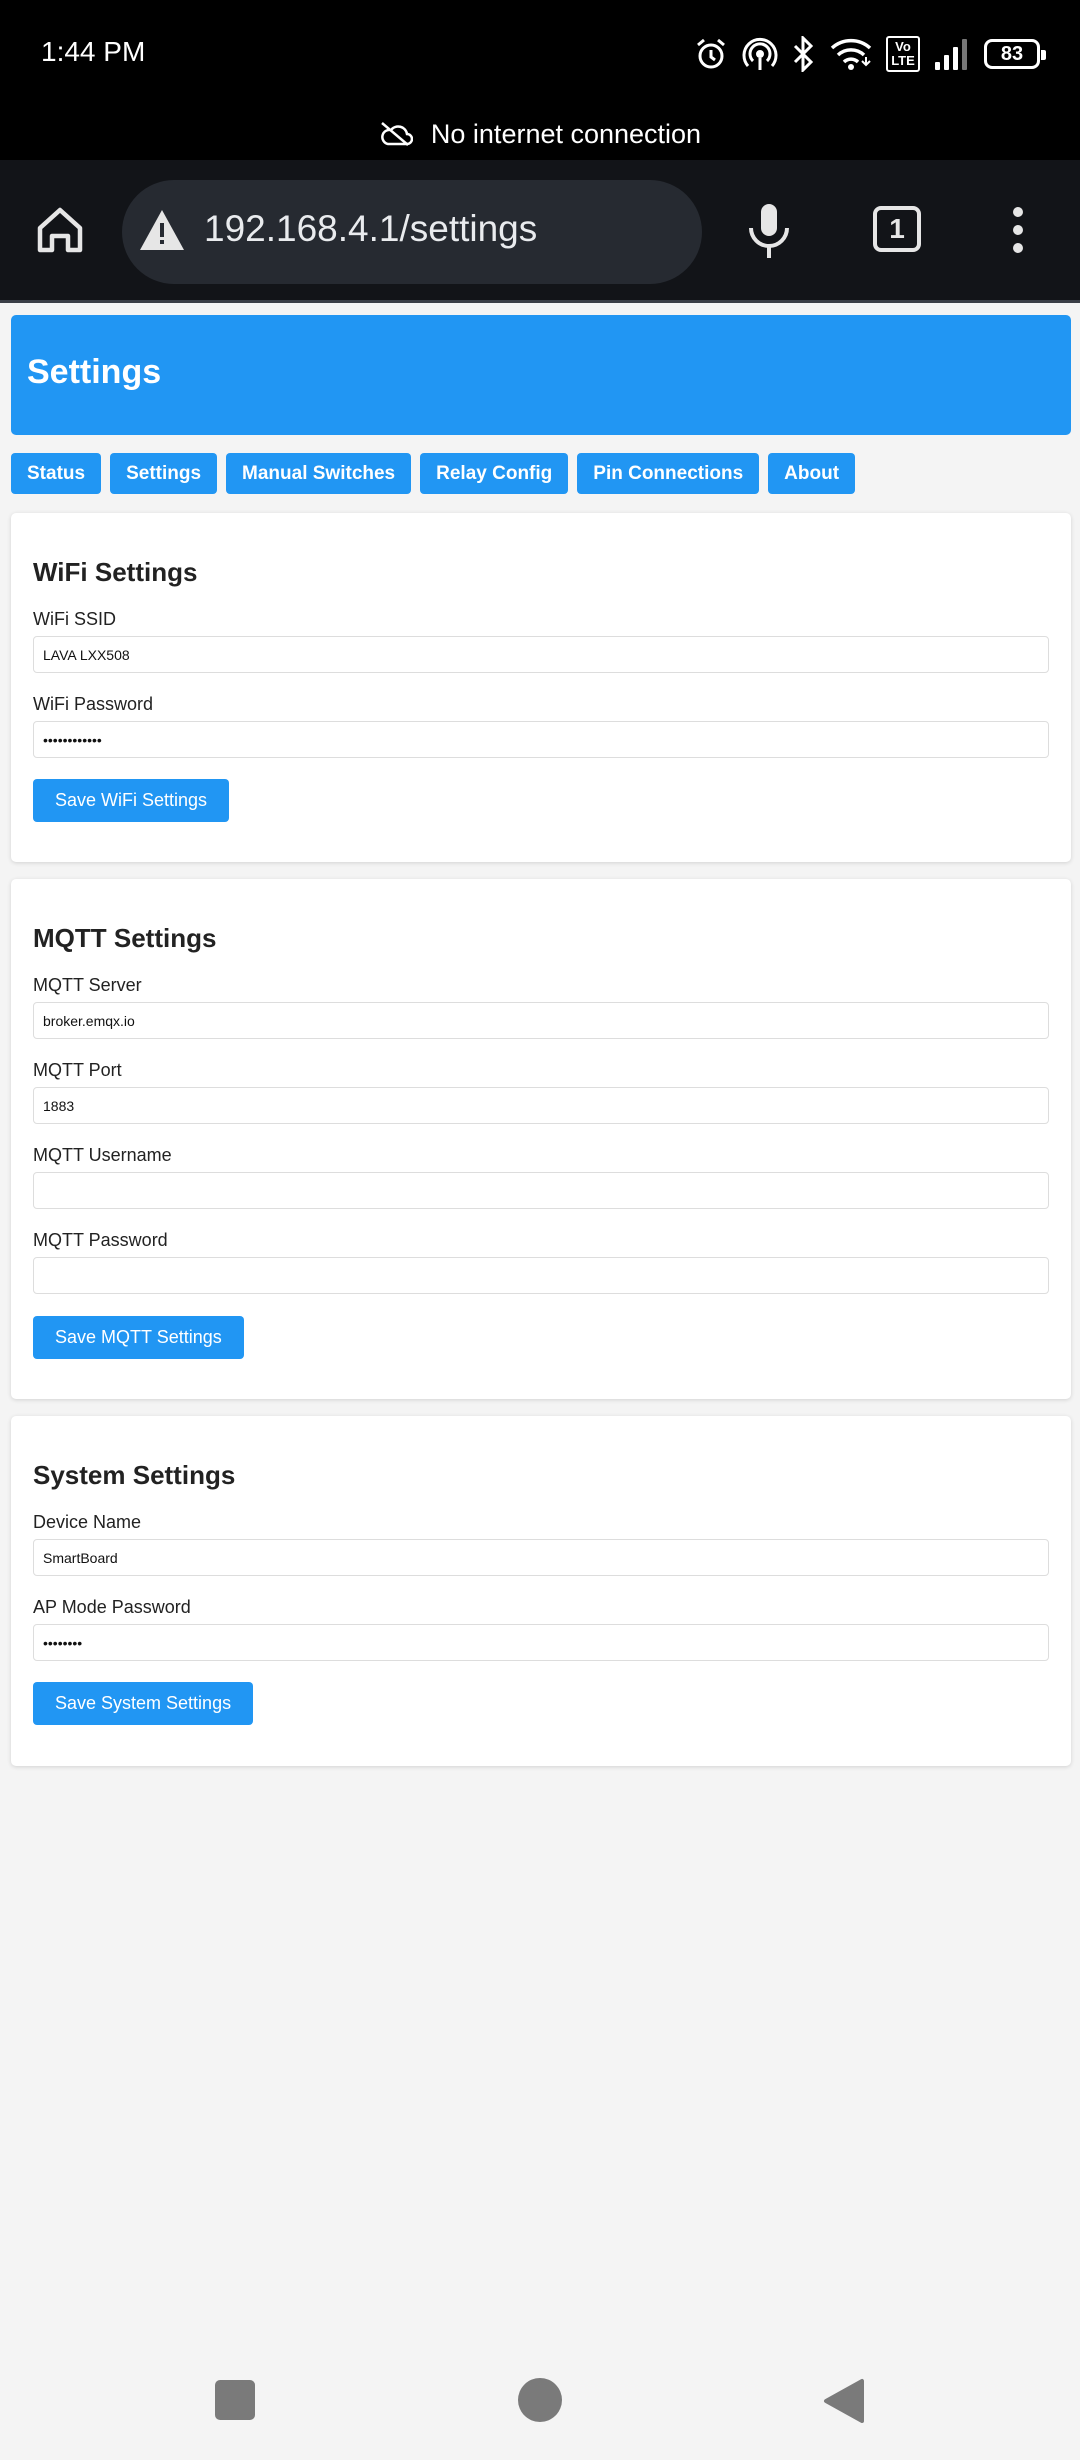  I want to click on wifi-settings-title: WiFi Settings, so click(115, 572).